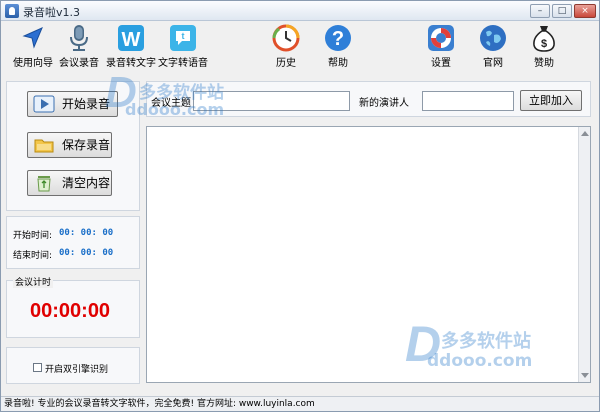 This screenshot has width=600, height=412. What do you see at coordinates (384, 103) in the screenshot?
I see `new-speaker-label: 新的演讲人` at bounding box center [384, 103].